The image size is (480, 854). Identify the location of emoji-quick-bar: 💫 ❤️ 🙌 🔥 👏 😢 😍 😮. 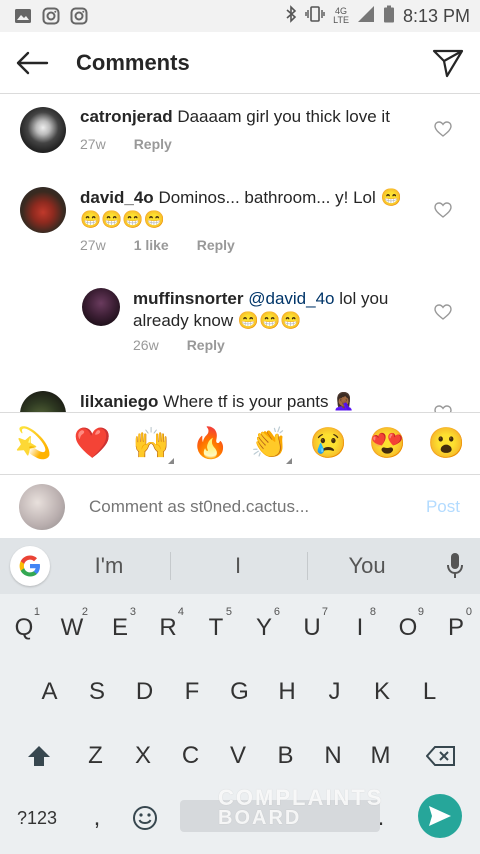
(240, 443).